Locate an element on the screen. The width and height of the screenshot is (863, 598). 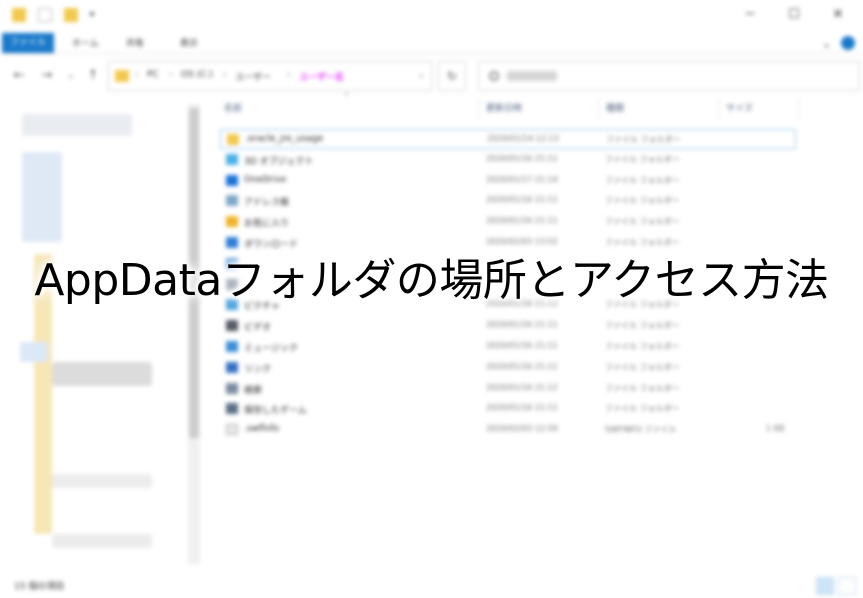
ribbon: ファイル ホーム 共有 表示 ⌄ is located at coordinates (431, 43).